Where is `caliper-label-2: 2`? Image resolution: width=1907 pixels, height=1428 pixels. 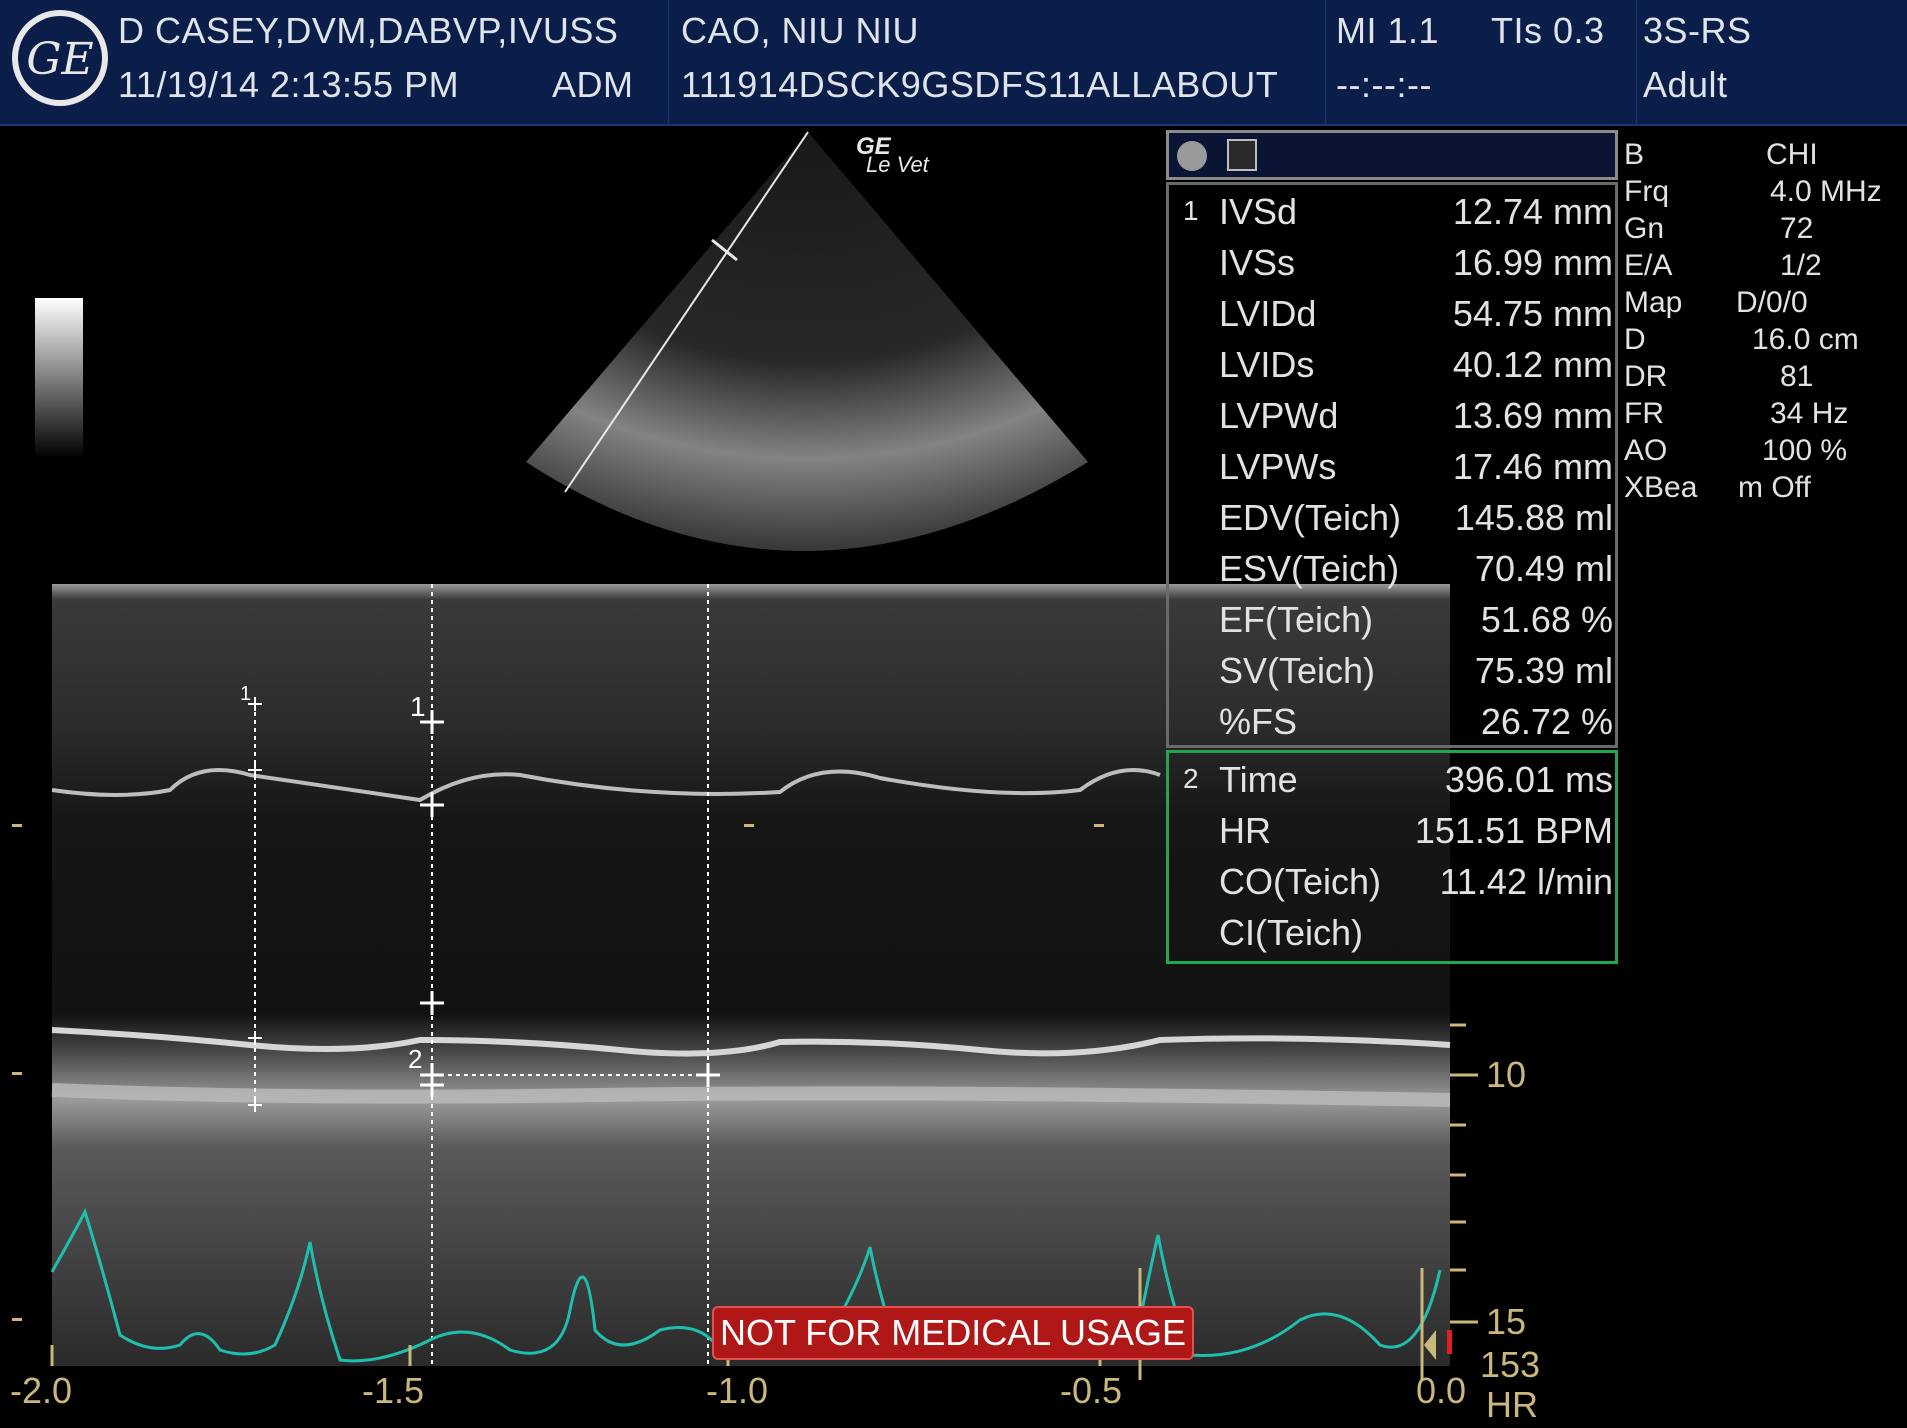 caliper-label-2: 2 is located at coordinates (415, 1059).